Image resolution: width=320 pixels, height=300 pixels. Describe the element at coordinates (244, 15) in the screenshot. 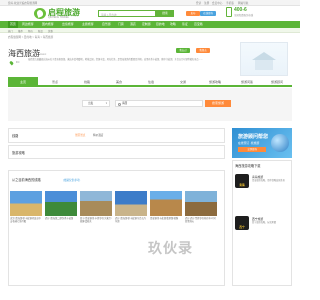

I see `hotline-label: 全国免费服务热线` at that location.